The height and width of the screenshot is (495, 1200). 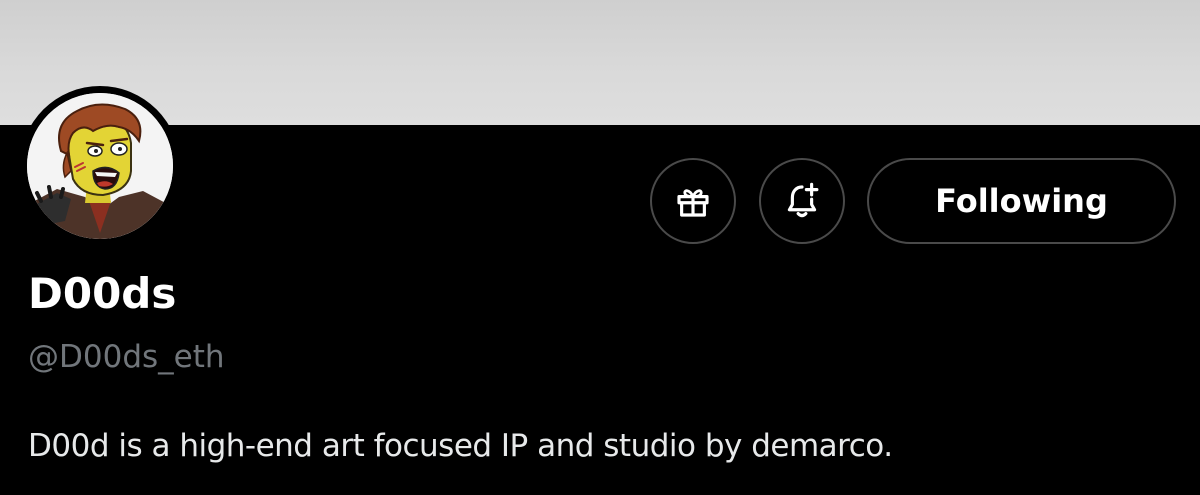 I want to click on user-handle: @D00ds_eth, so click(x=126, y=357).